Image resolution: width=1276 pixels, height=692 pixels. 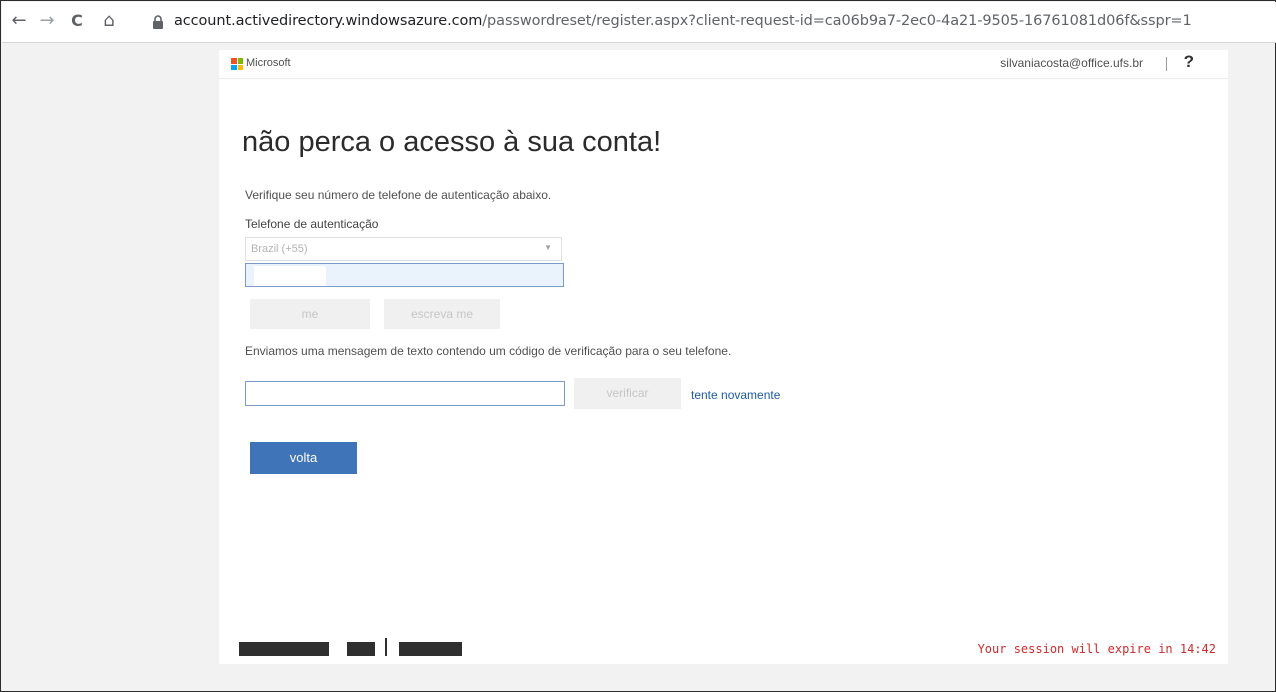 What do you see at coordinates (548, 247) in the screenshot?
I see `dropdown-caret-icon: ▼` at bounding box center [548, 247].